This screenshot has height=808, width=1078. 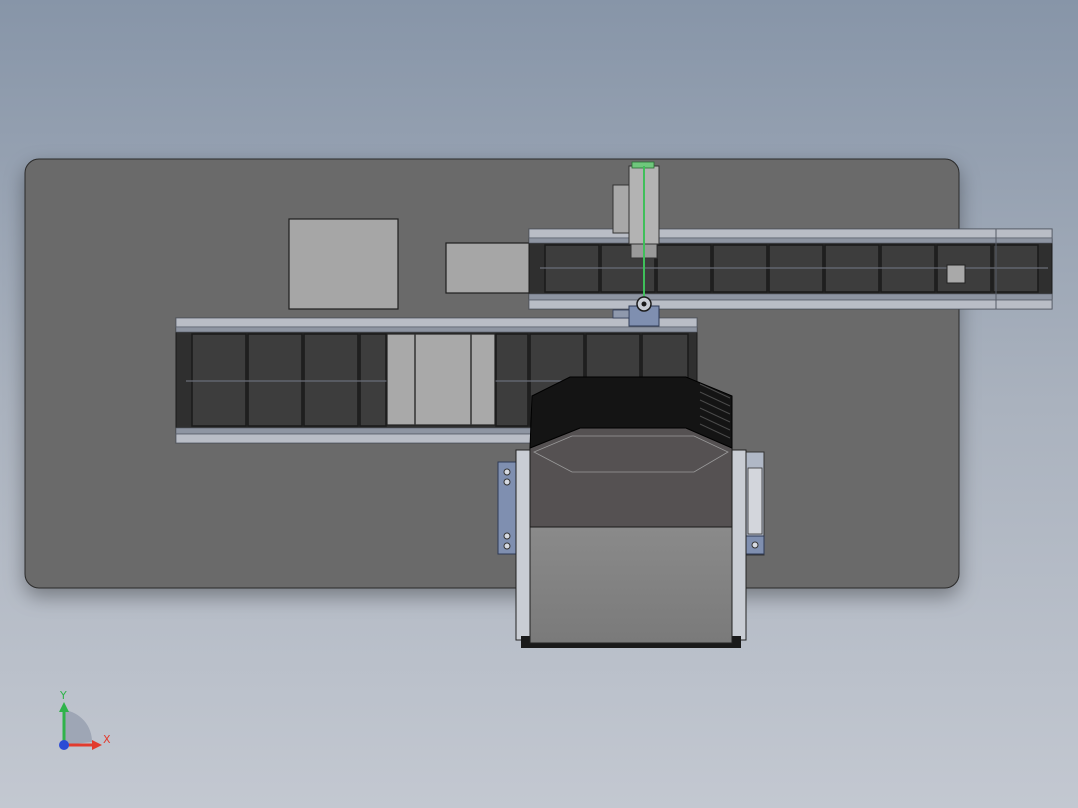 I want to click on triad-x-label: X, so click(x=107, y=739).